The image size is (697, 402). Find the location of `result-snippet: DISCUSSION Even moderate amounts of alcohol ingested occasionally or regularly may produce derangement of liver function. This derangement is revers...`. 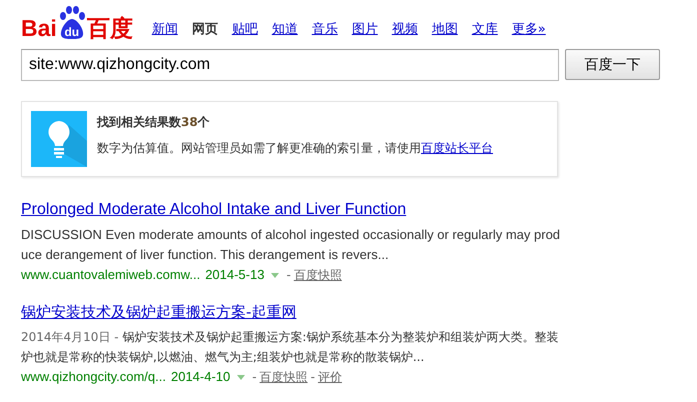

result-snippet: DISCUSSION Even moderate amounts of alcohol ingested occasionally or regularly may produce derangement of liver function. This derangement is revers... is located at coordinates (291, 245).